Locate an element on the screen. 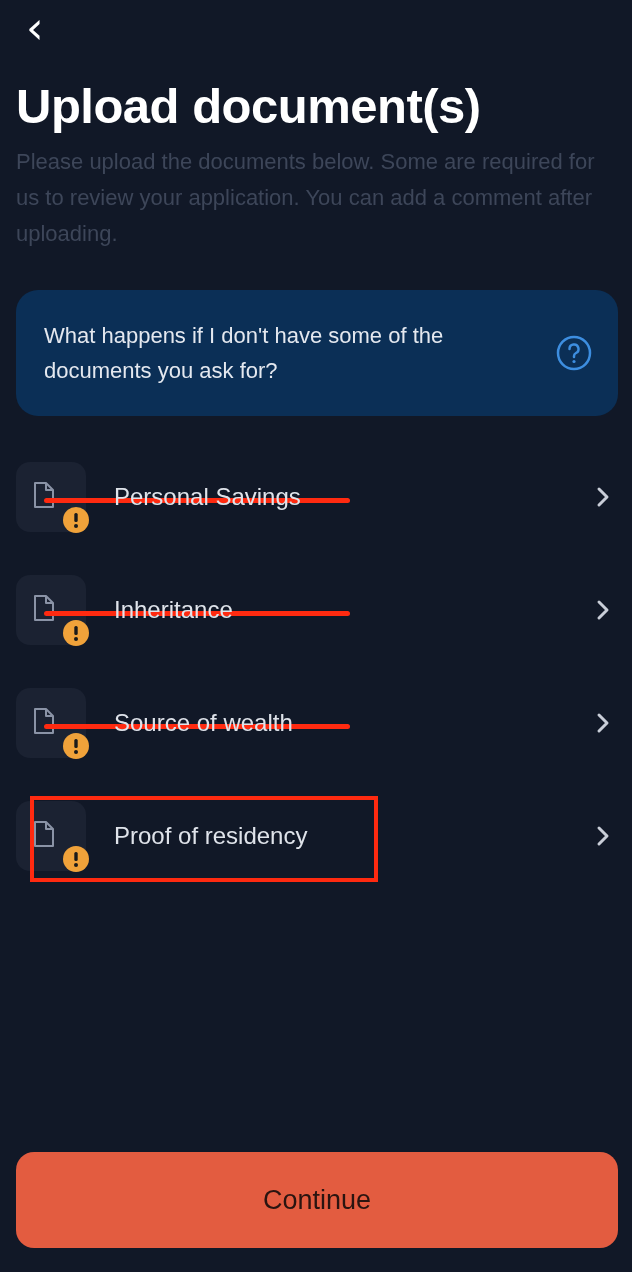  document-row: Proof of residency is located at coordinates (316, 835).